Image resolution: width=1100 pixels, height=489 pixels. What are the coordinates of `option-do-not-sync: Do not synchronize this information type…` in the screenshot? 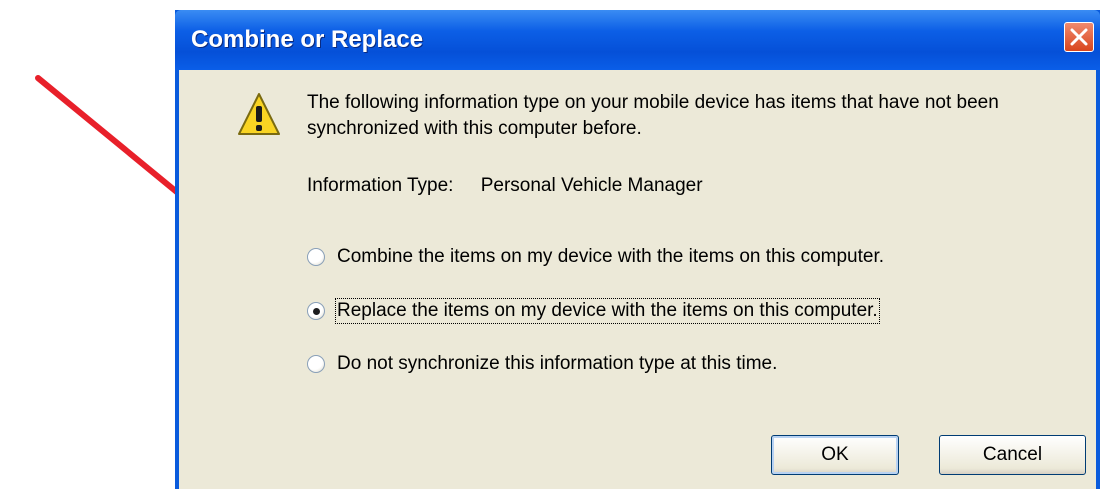 It's located at (542, 364).